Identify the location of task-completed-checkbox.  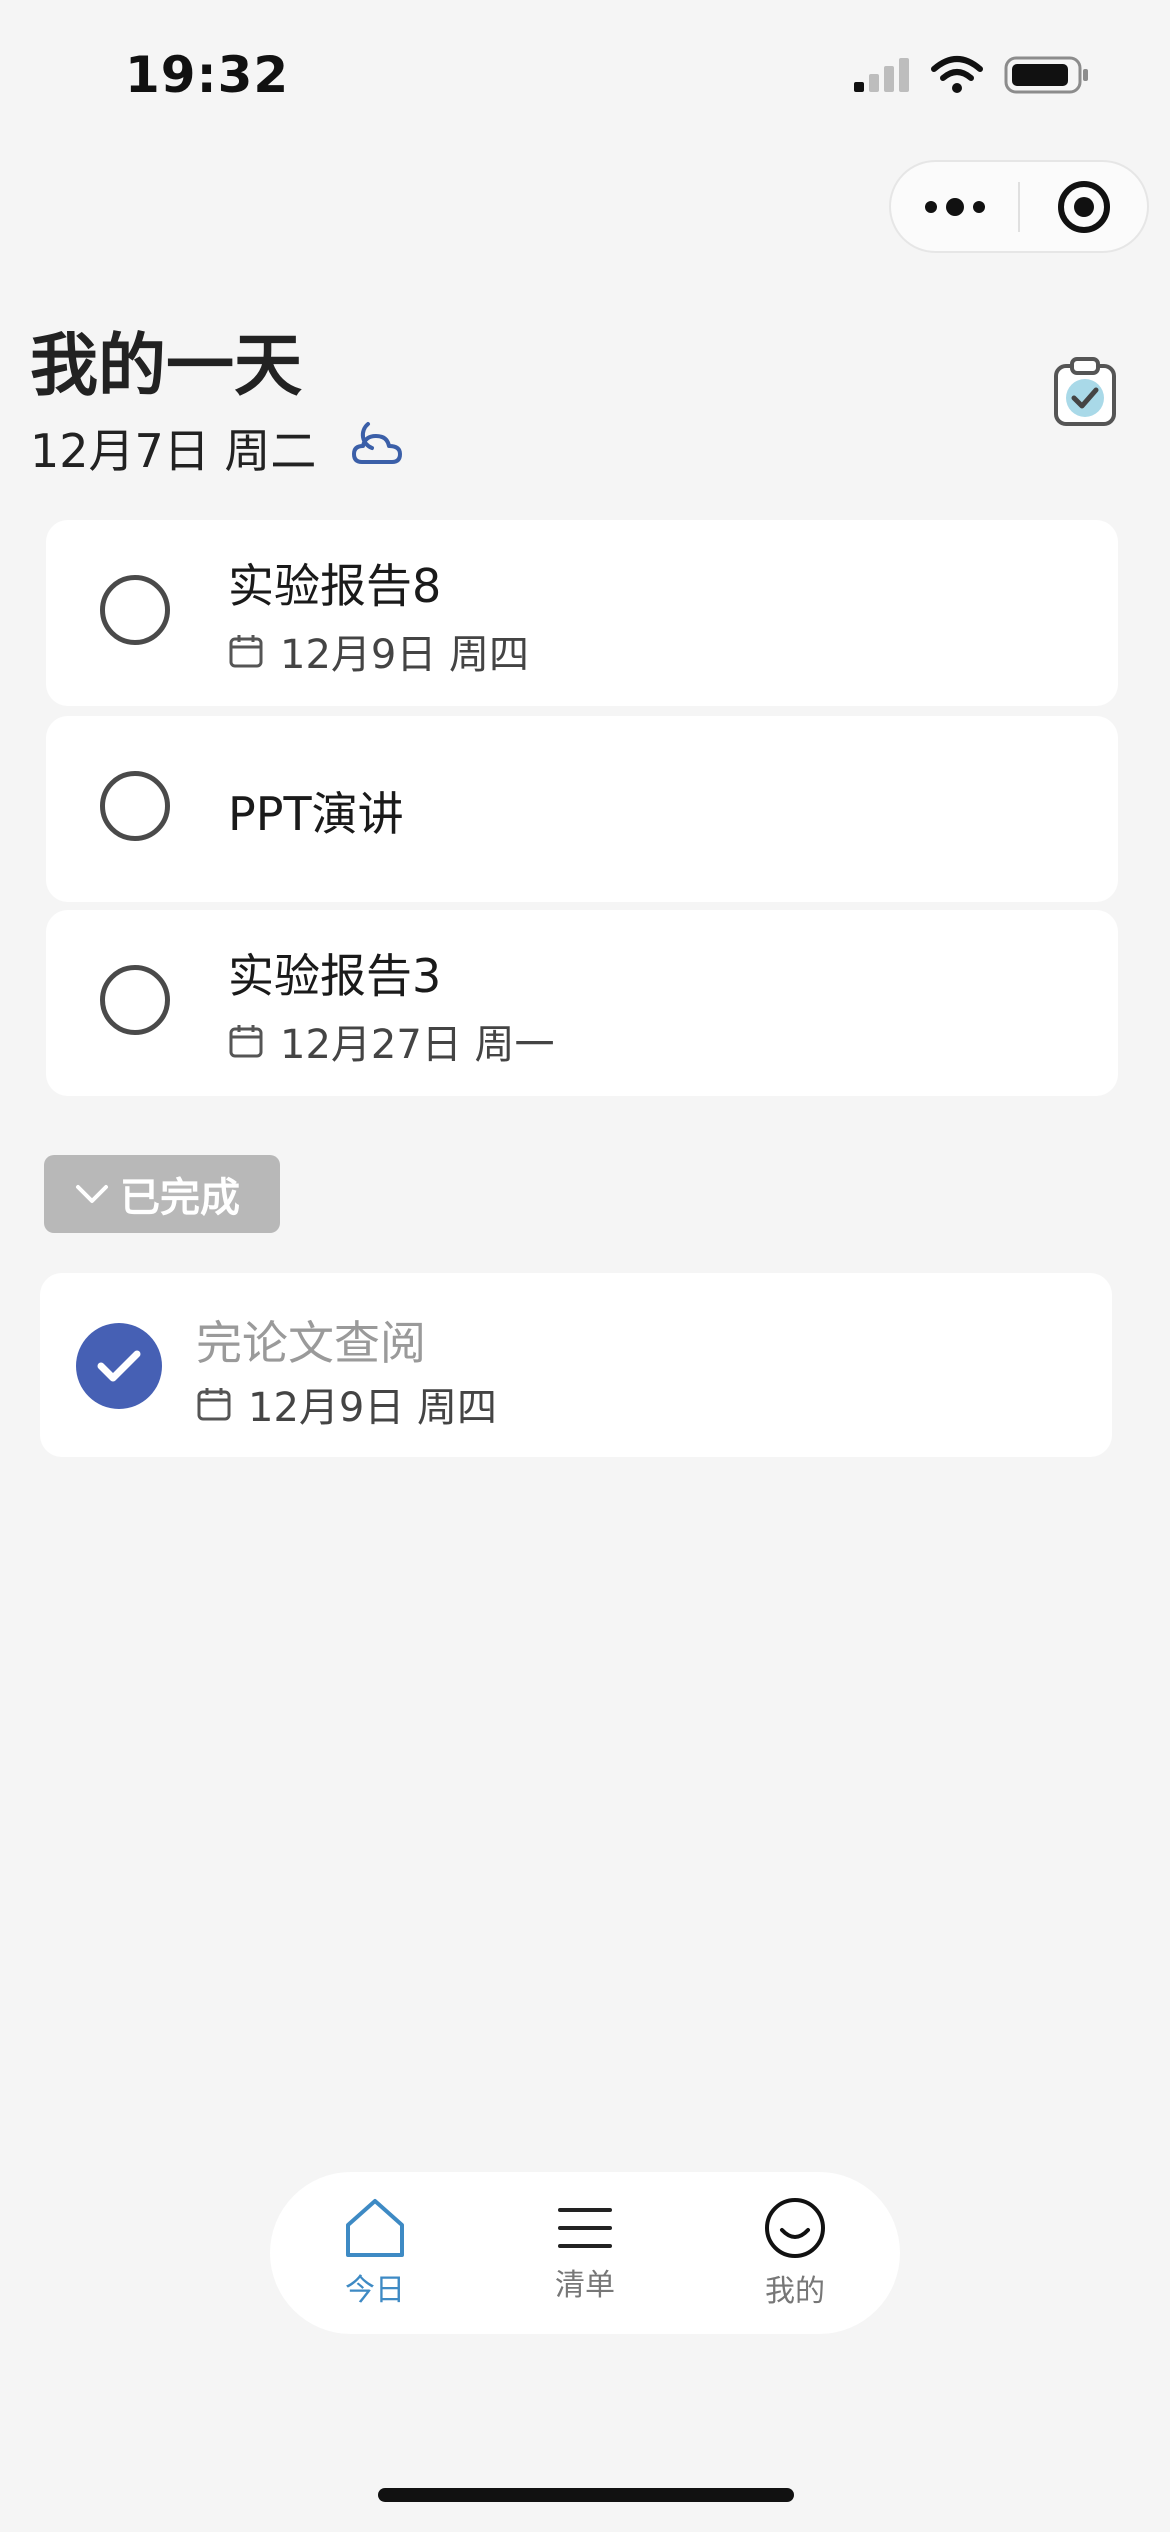
(119, 1366).